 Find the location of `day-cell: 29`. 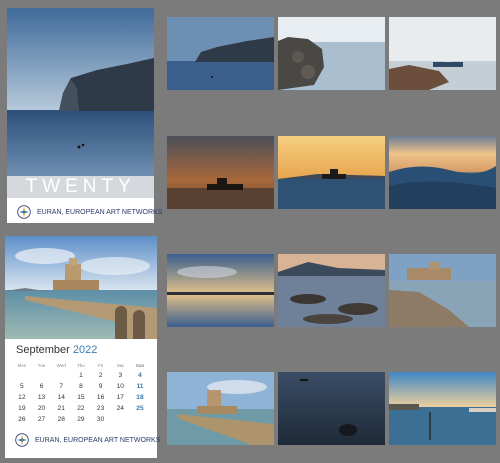

day-cell: 29 is located at coordinates (81, 419).